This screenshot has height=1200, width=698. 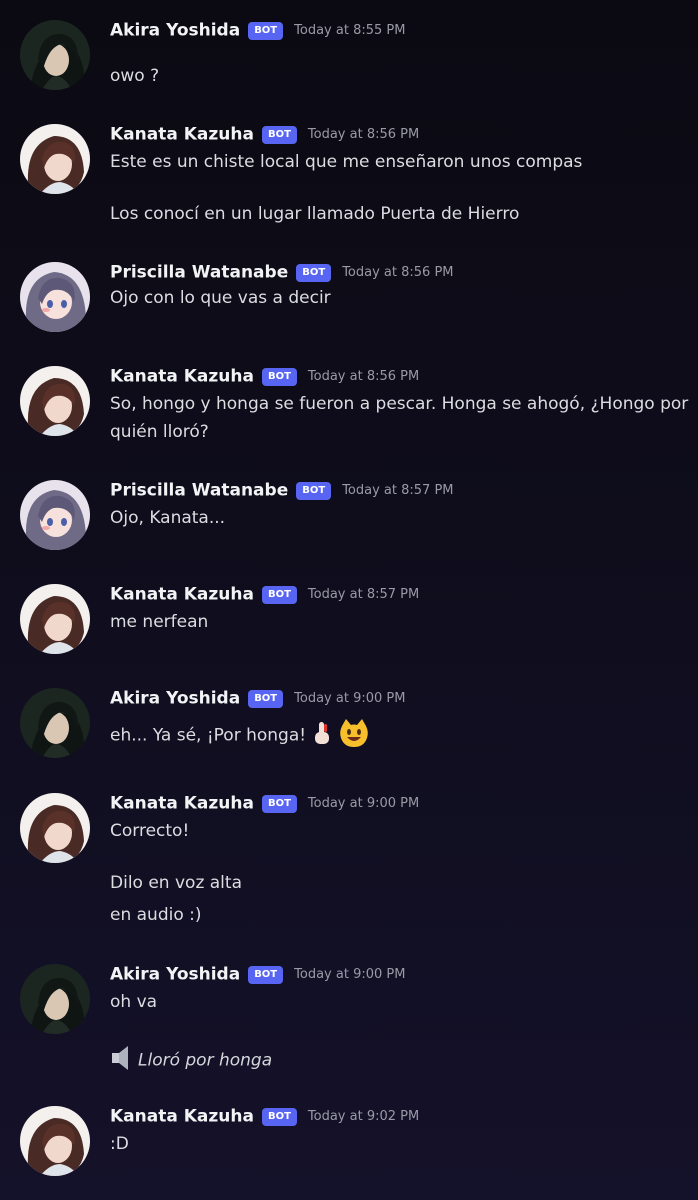 I want to click on message-text-content: :D, so click(x=119, y=1144).